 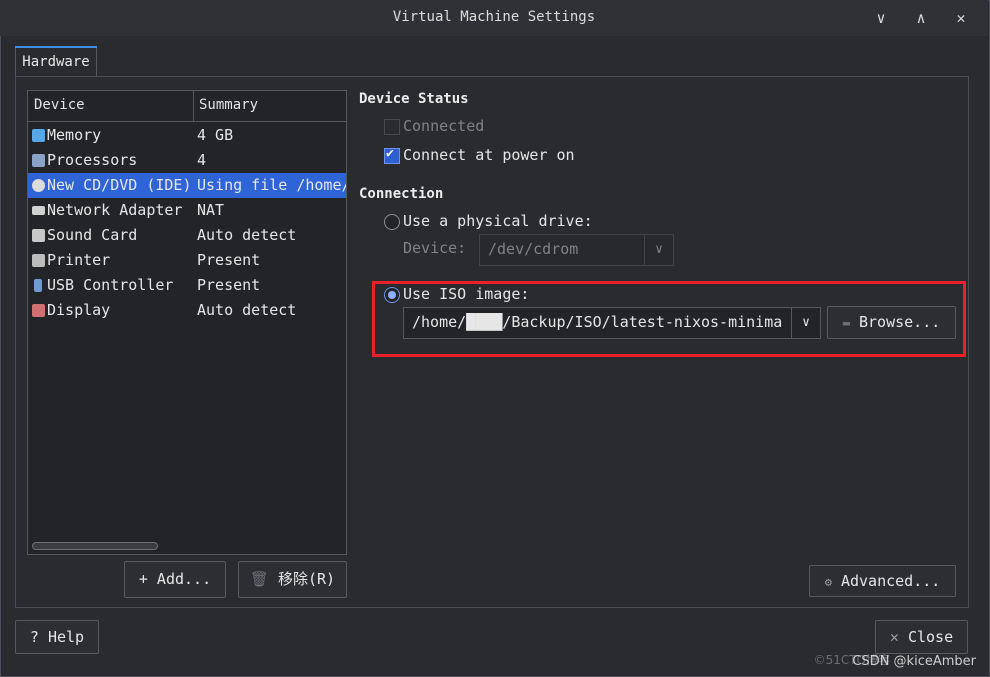 What do you see at coordinates (961, 18) in the screenshot?
I see `close-window-icon: ✕` at bounding box center [961, 18].